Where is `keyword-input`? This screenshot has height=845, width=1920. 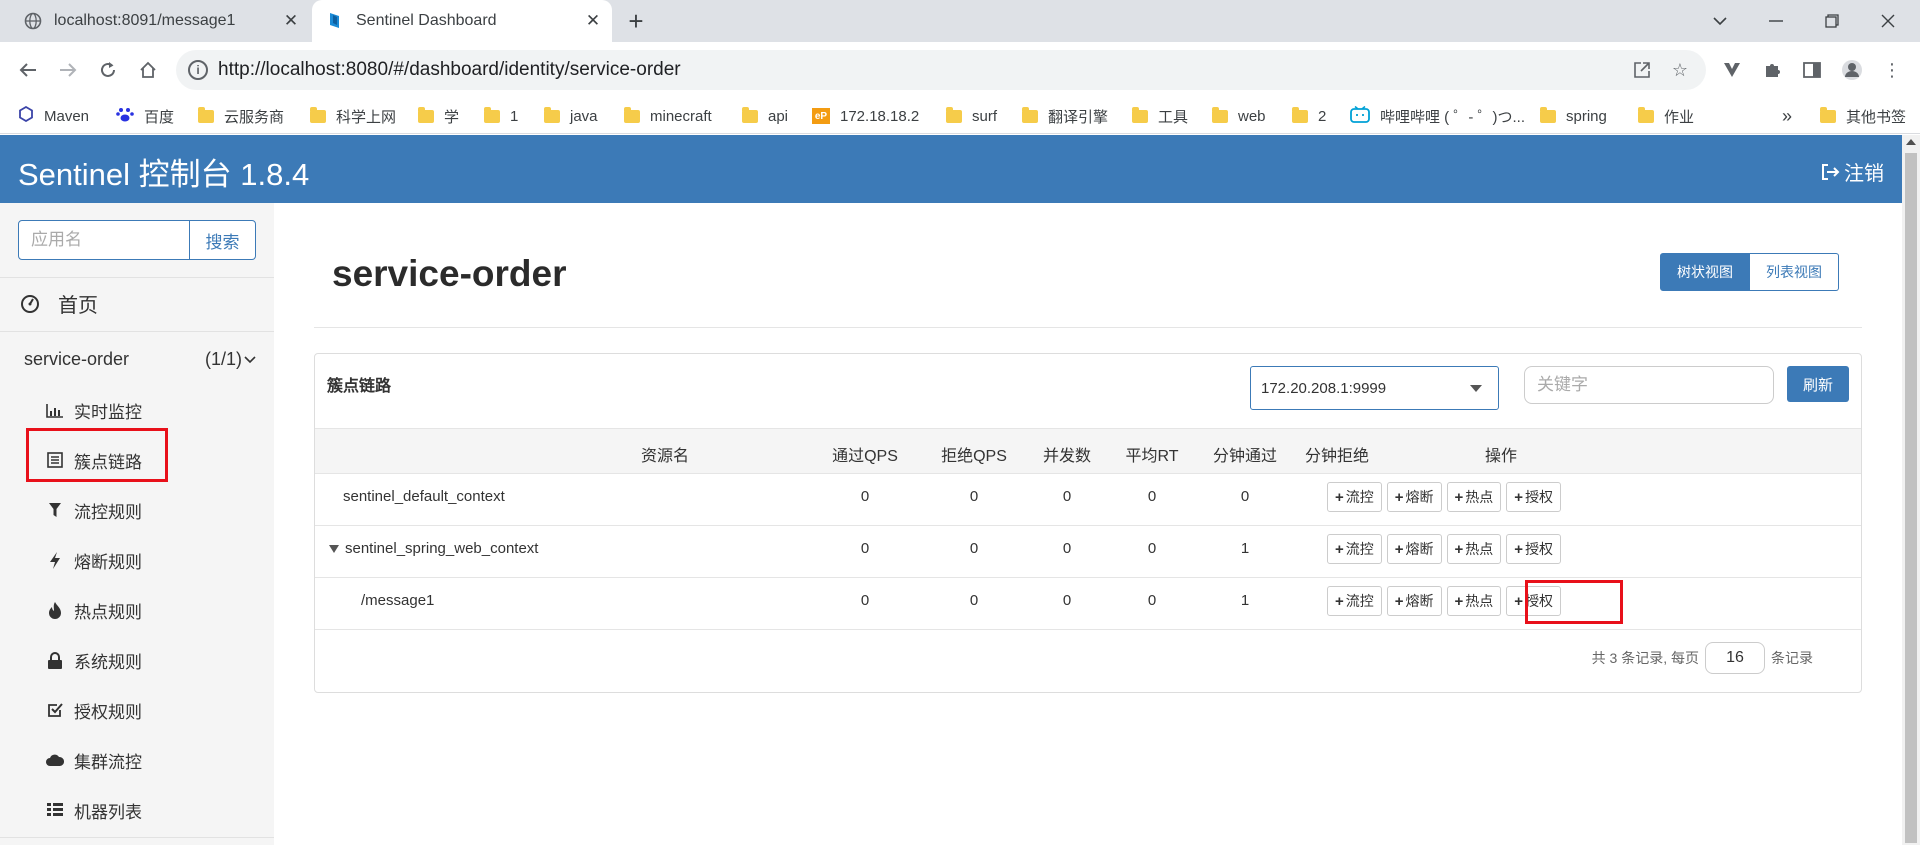
keyword-input is located at coordinates (1649, 385).